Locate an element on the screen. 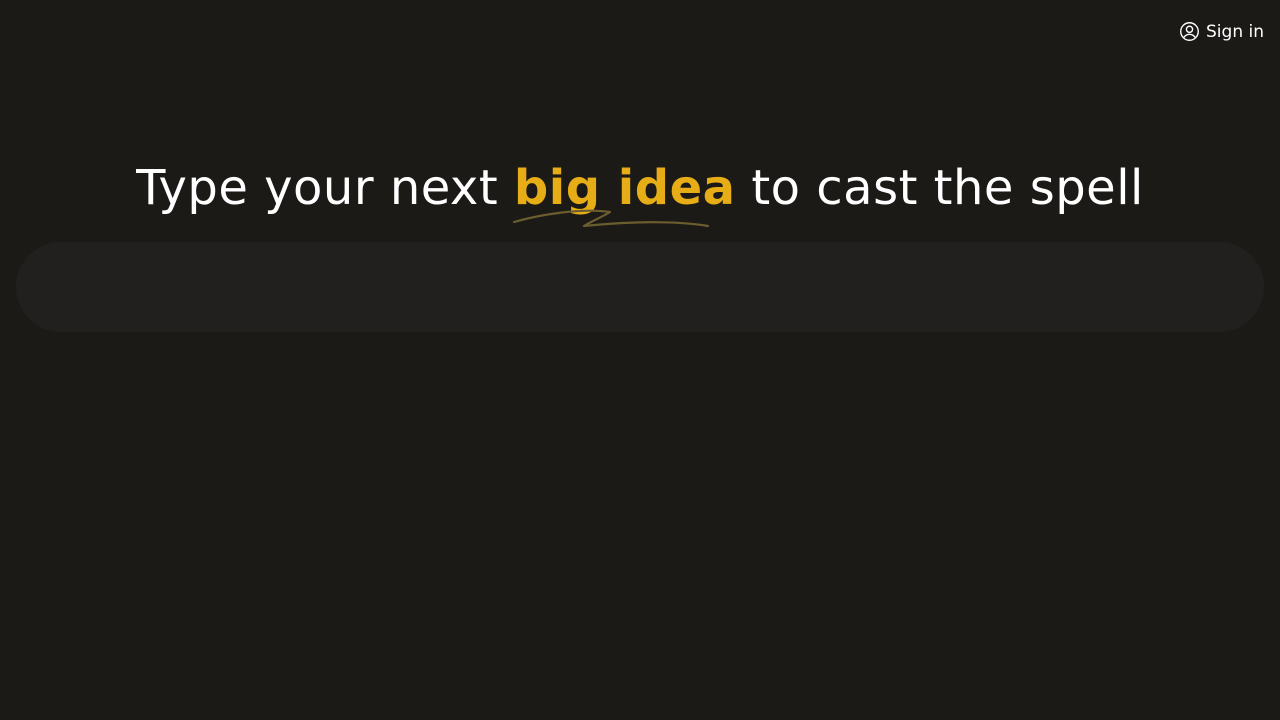 The image size is (1280, 720). sign-in-button: Sign in is located at coordinates (1221, 31).